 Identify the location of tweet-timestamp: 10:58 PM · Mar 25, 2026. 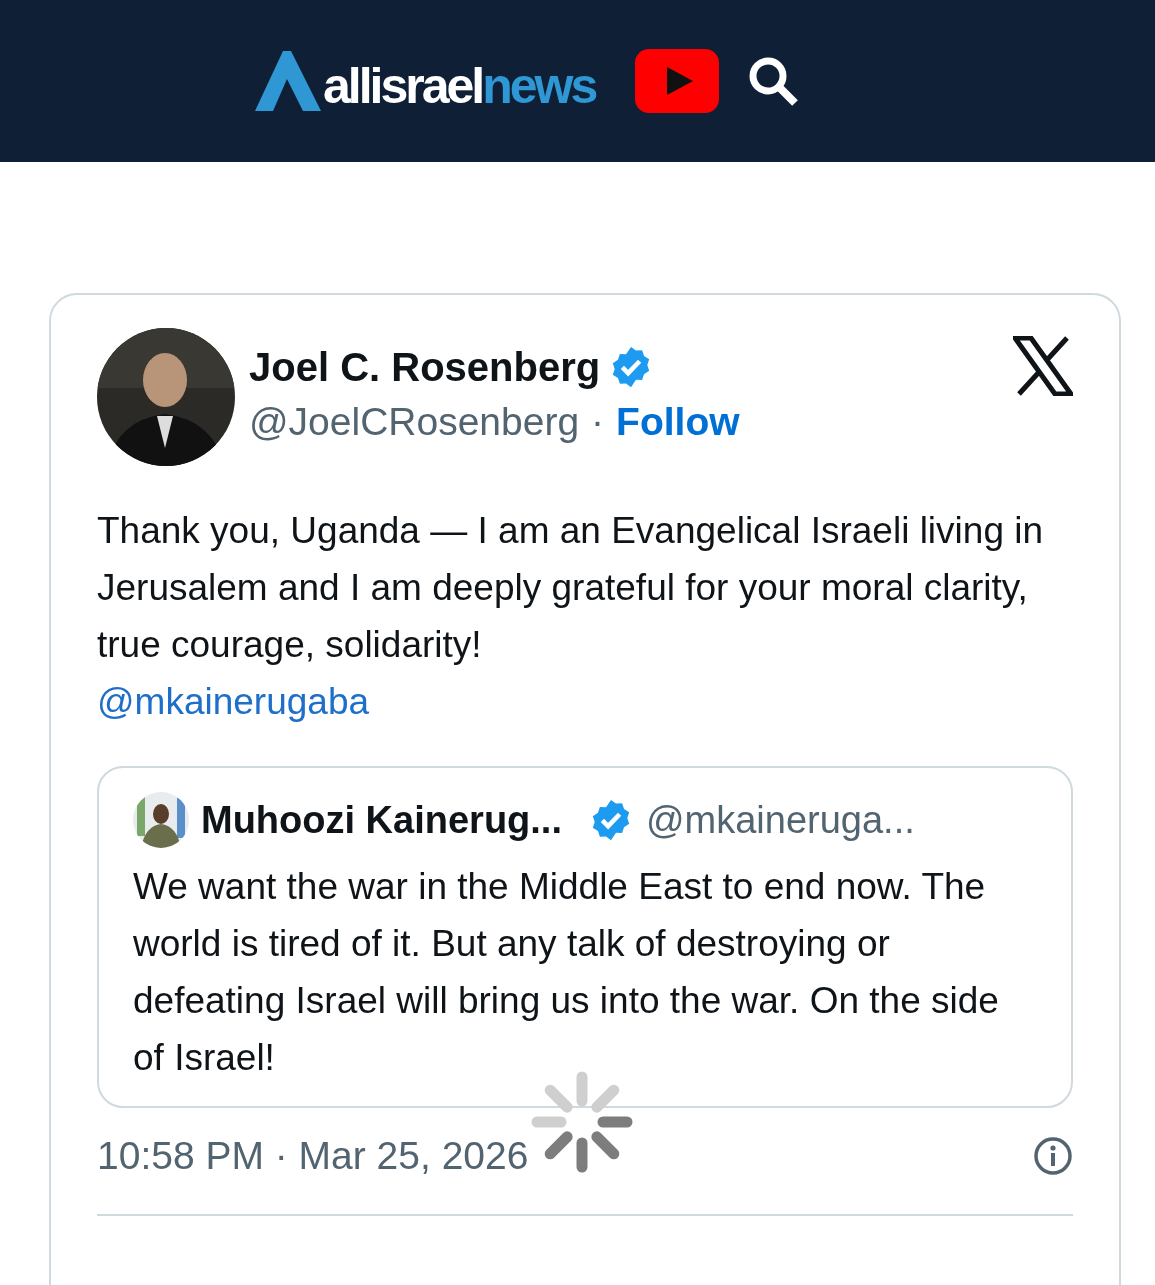
(313, 1156).